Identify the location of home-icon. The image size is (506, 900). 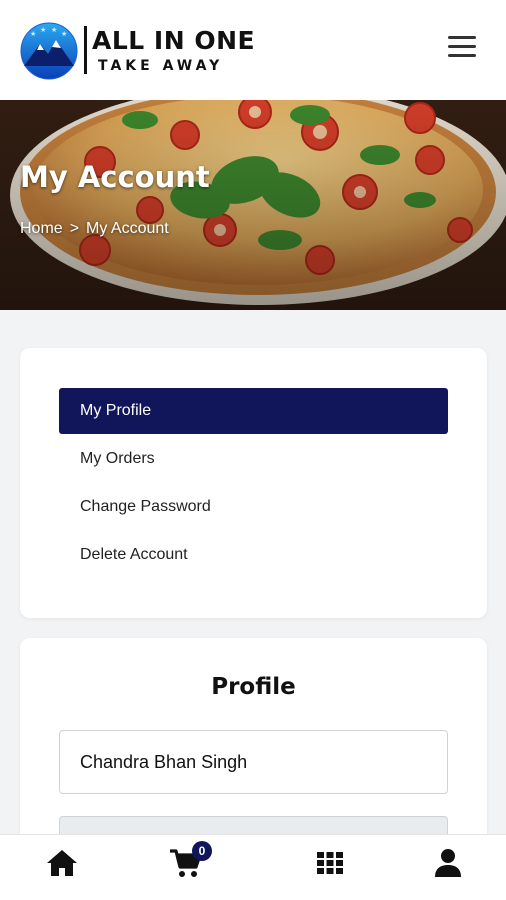
(64, 865).